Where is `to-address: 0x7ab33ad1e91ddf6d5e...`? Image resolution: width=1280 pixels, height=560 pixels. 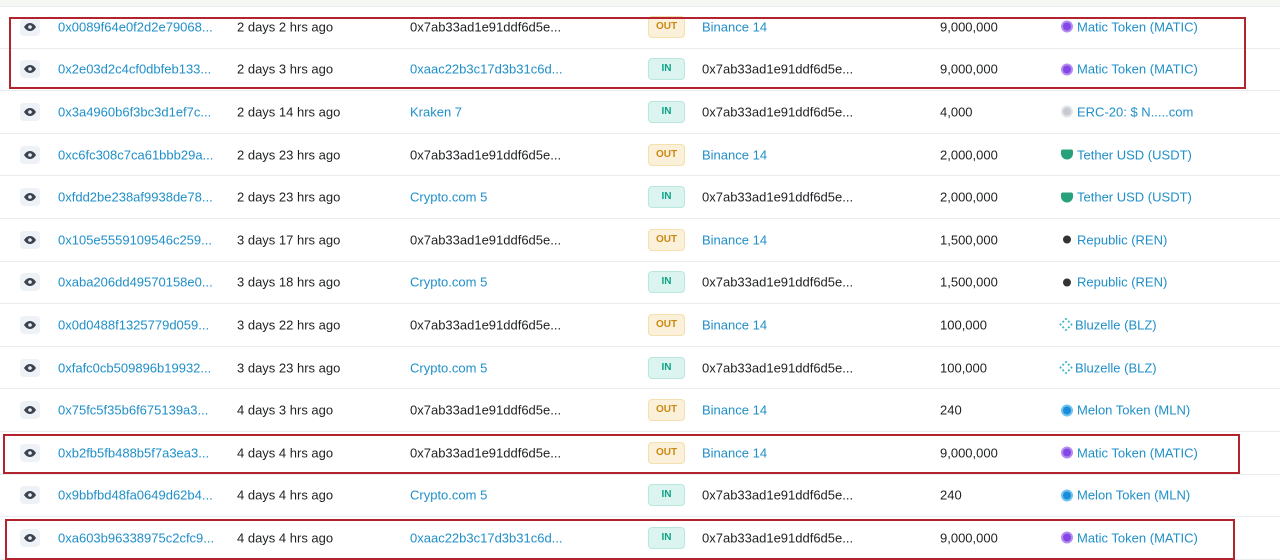
to-address: 0x7ab33ad1e91ddf6d5e... is located at coordinates (778, 495).